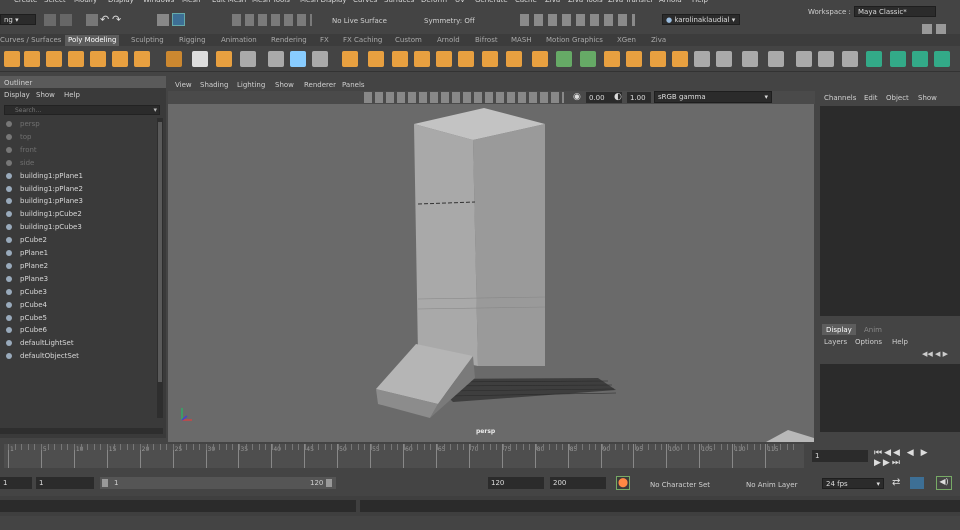  What do you see at coordinates (868, 342) in the screenshot?
I see `layer-menu-options: Options` at bounding box center [868, 342].